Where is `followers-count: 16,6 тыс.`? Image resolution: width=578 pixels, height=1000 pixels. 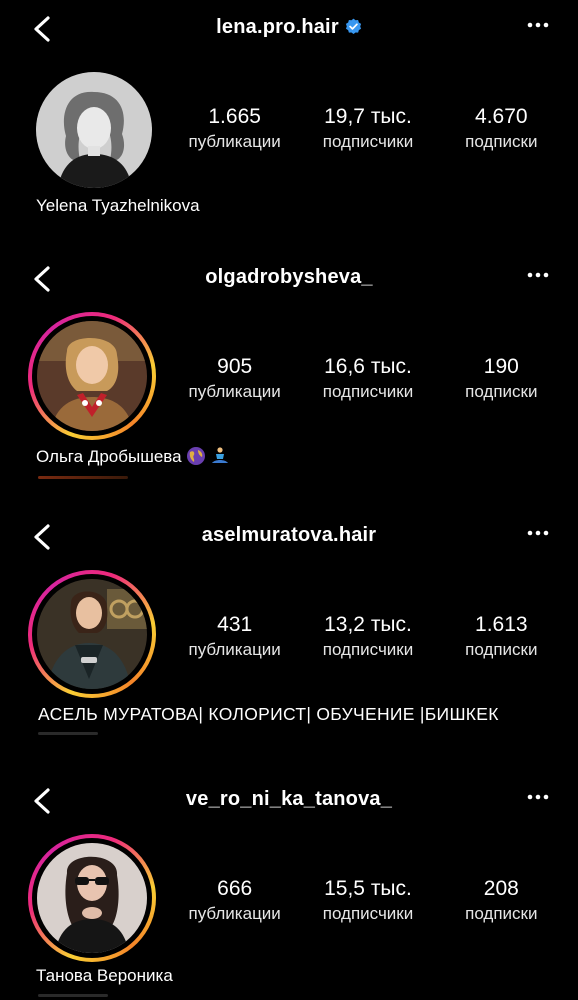 followers-count: 16,6 тыс. is located at coordinates (368, 366).